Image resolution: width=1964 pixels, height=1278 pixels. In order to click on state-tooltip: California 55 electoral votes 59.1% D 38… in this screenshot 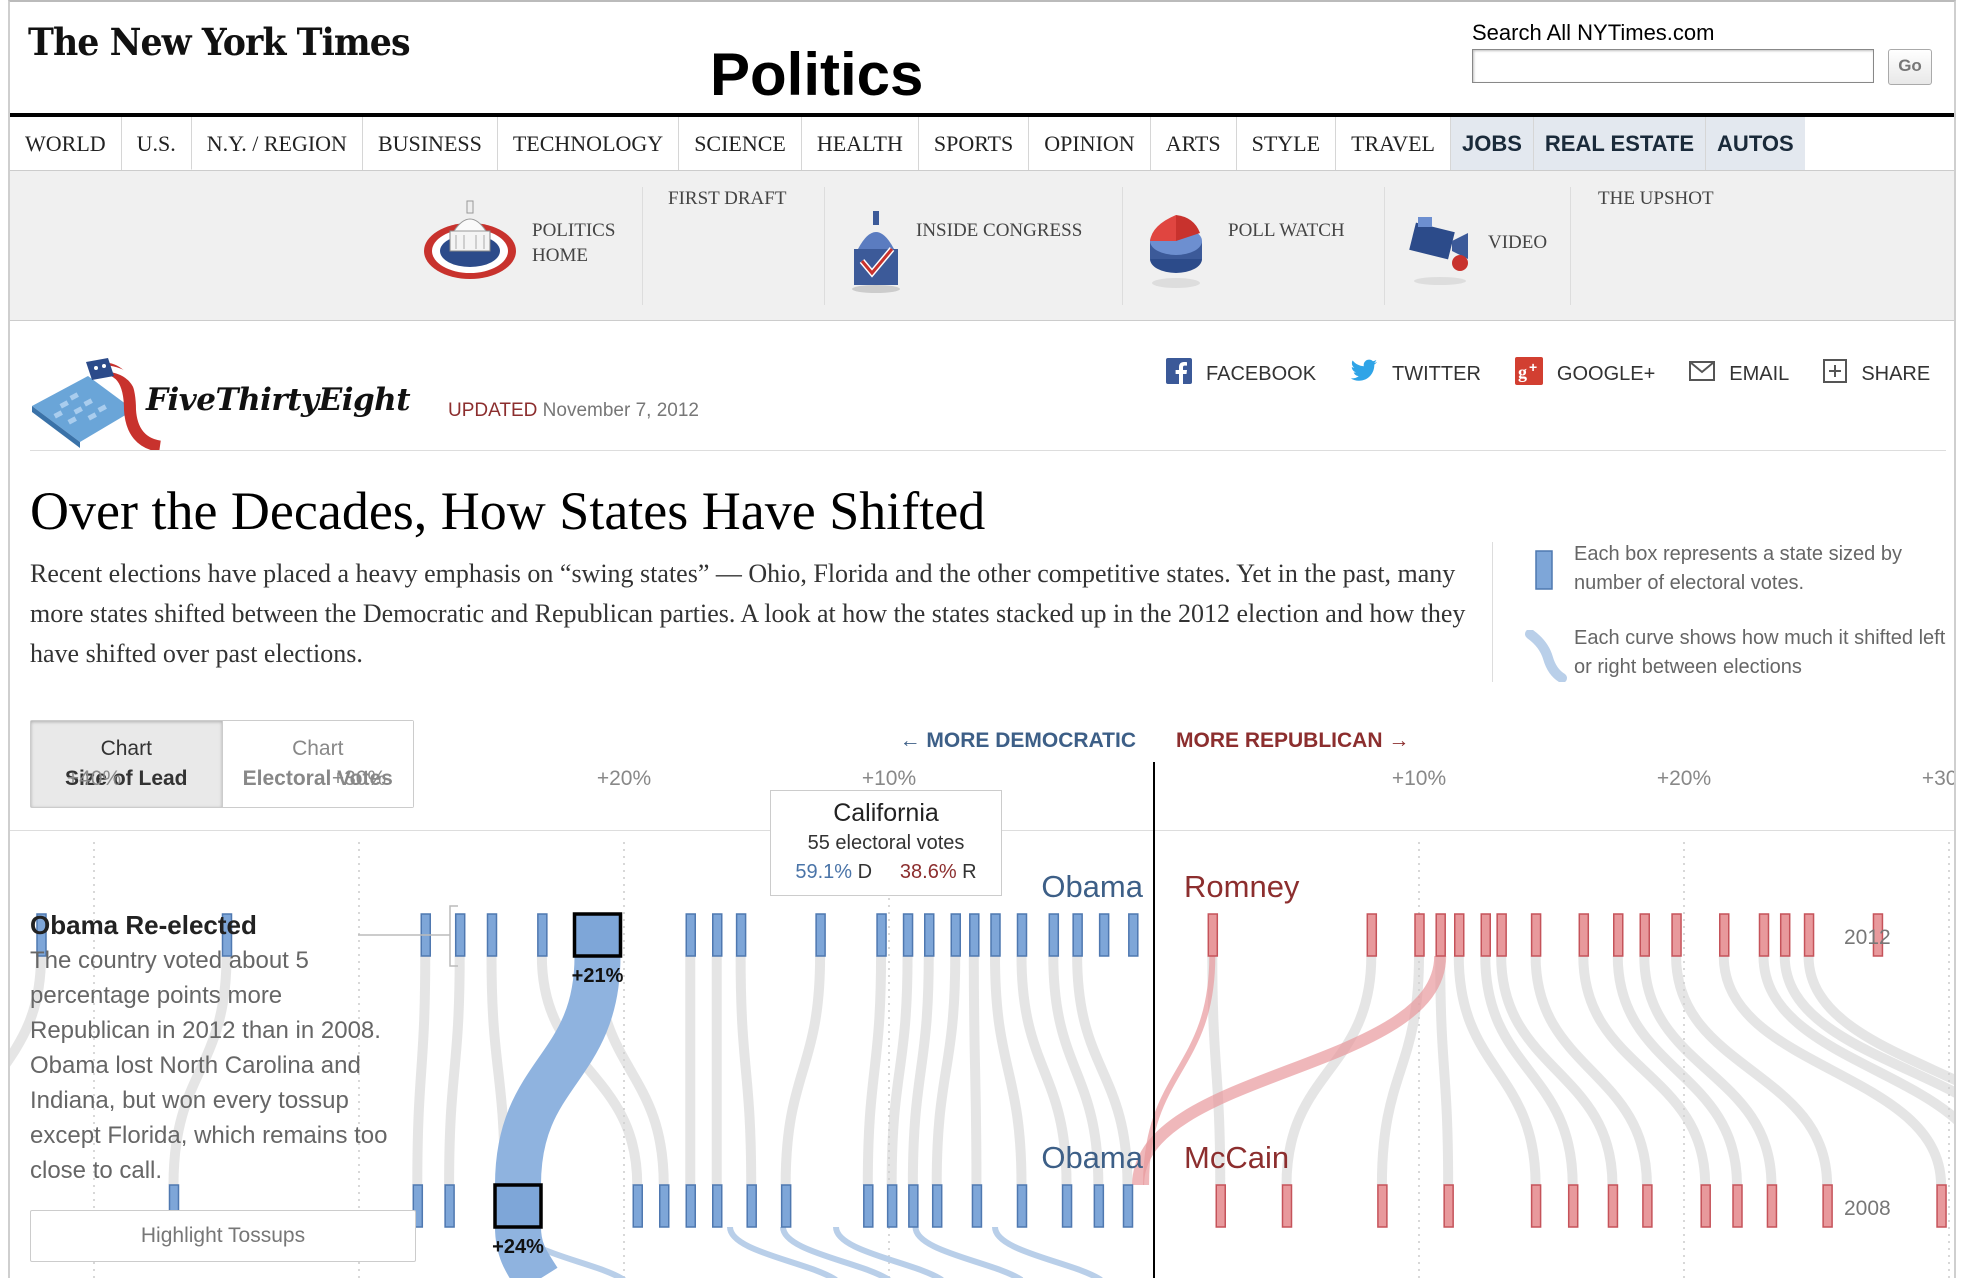, I will do `click(886, 843)`.